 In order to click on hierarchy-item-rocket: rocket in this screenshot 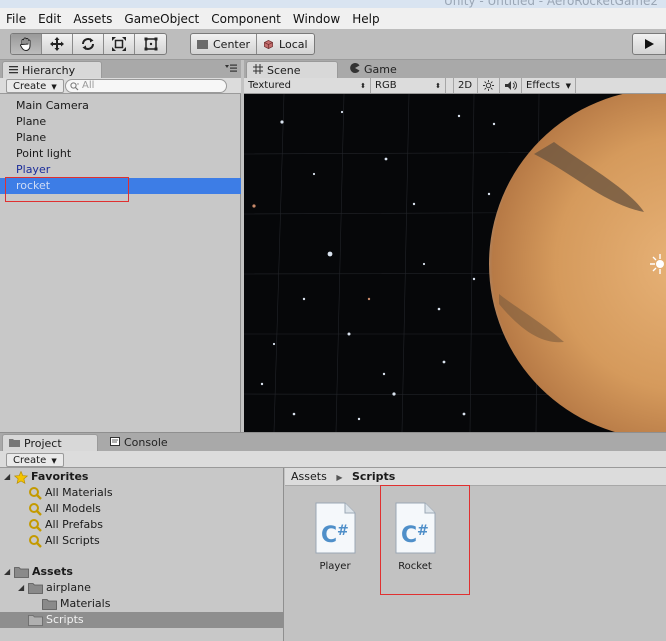, I will do `click(120, 186)`.